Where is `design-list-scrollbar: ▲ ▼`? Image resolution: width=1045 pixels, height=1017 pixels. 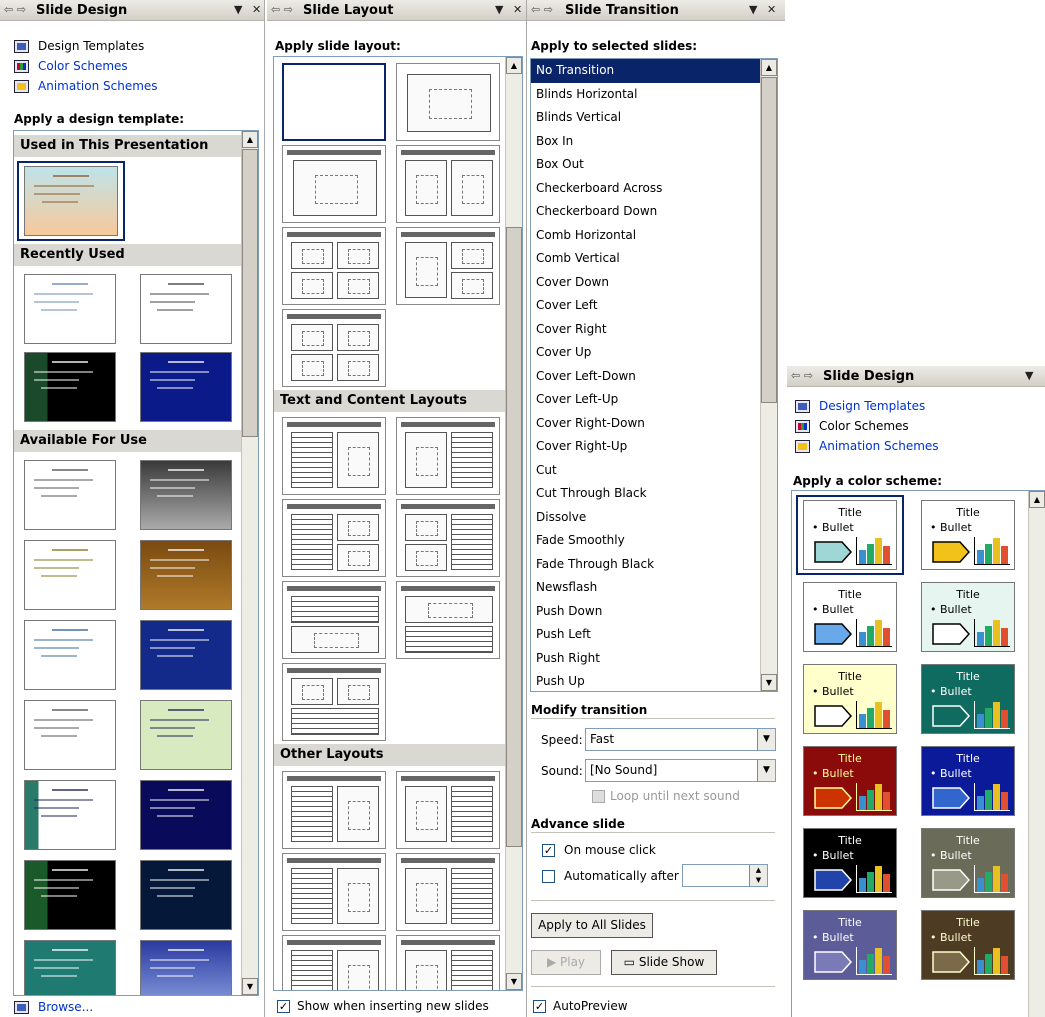 design-list-scrollbar: ▲ ▼ is located at coordinates (249, 563).